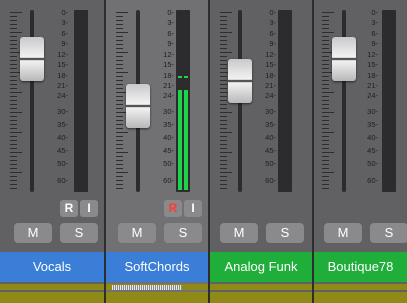 This screenshot has height=303, width=407. I want to click on channel-name-analog-funk: Analog Funk, so click(261, 267).